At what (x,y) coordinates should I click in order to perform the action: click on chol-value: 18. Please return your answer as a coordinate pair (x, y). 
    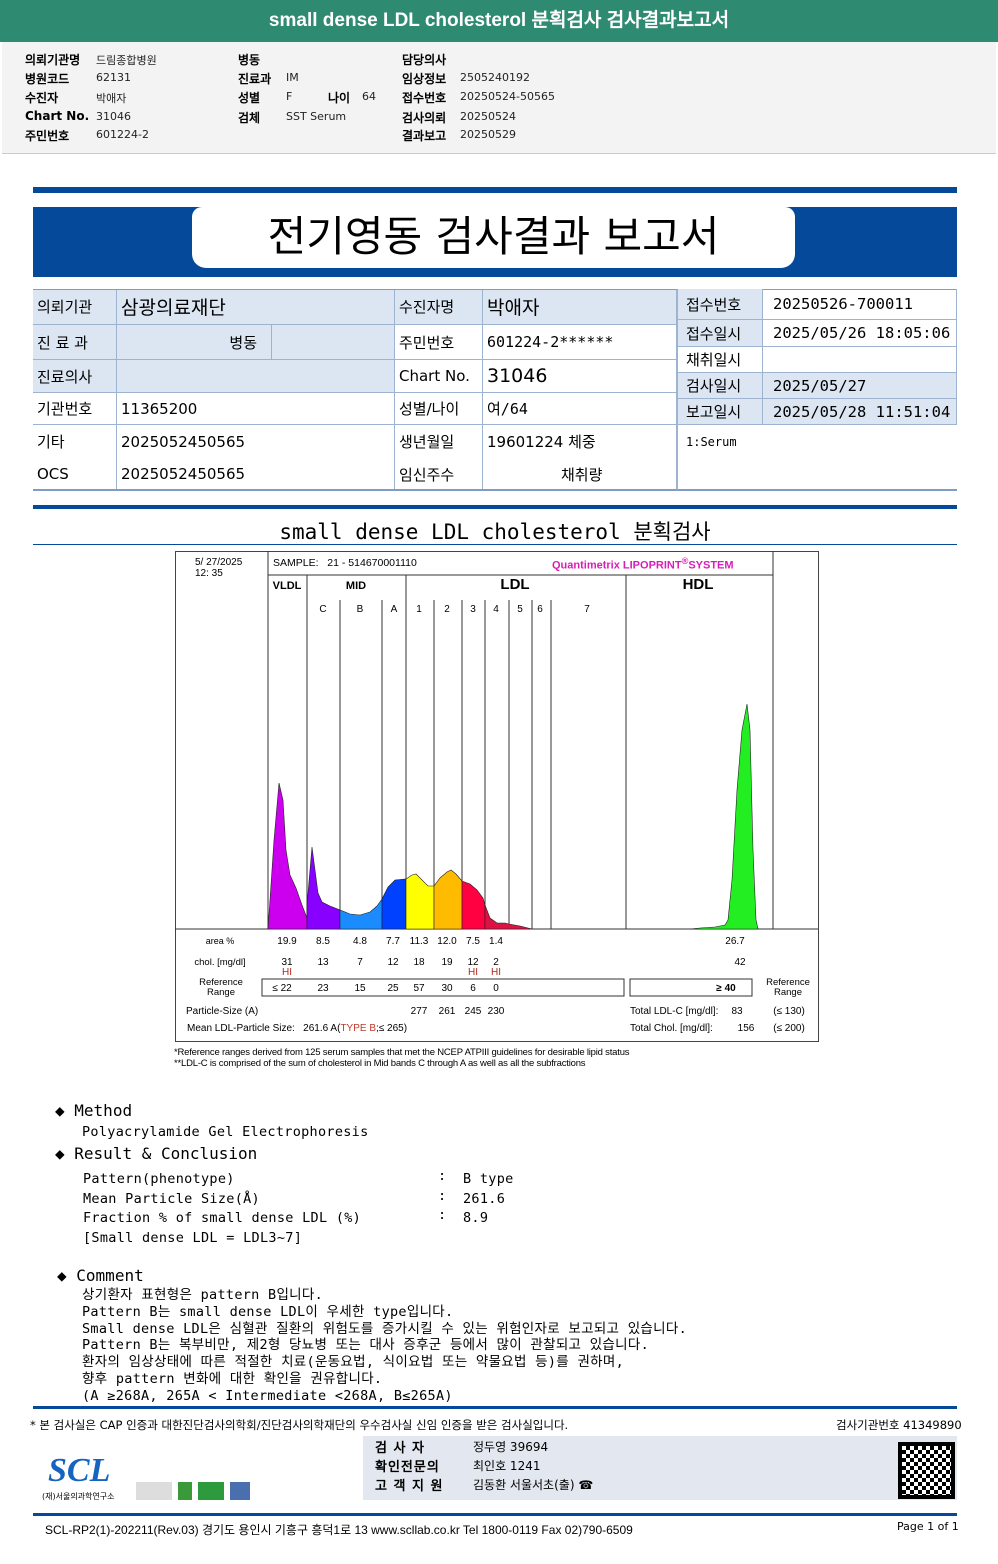
    Looking at the image, I should click on (419, 962).